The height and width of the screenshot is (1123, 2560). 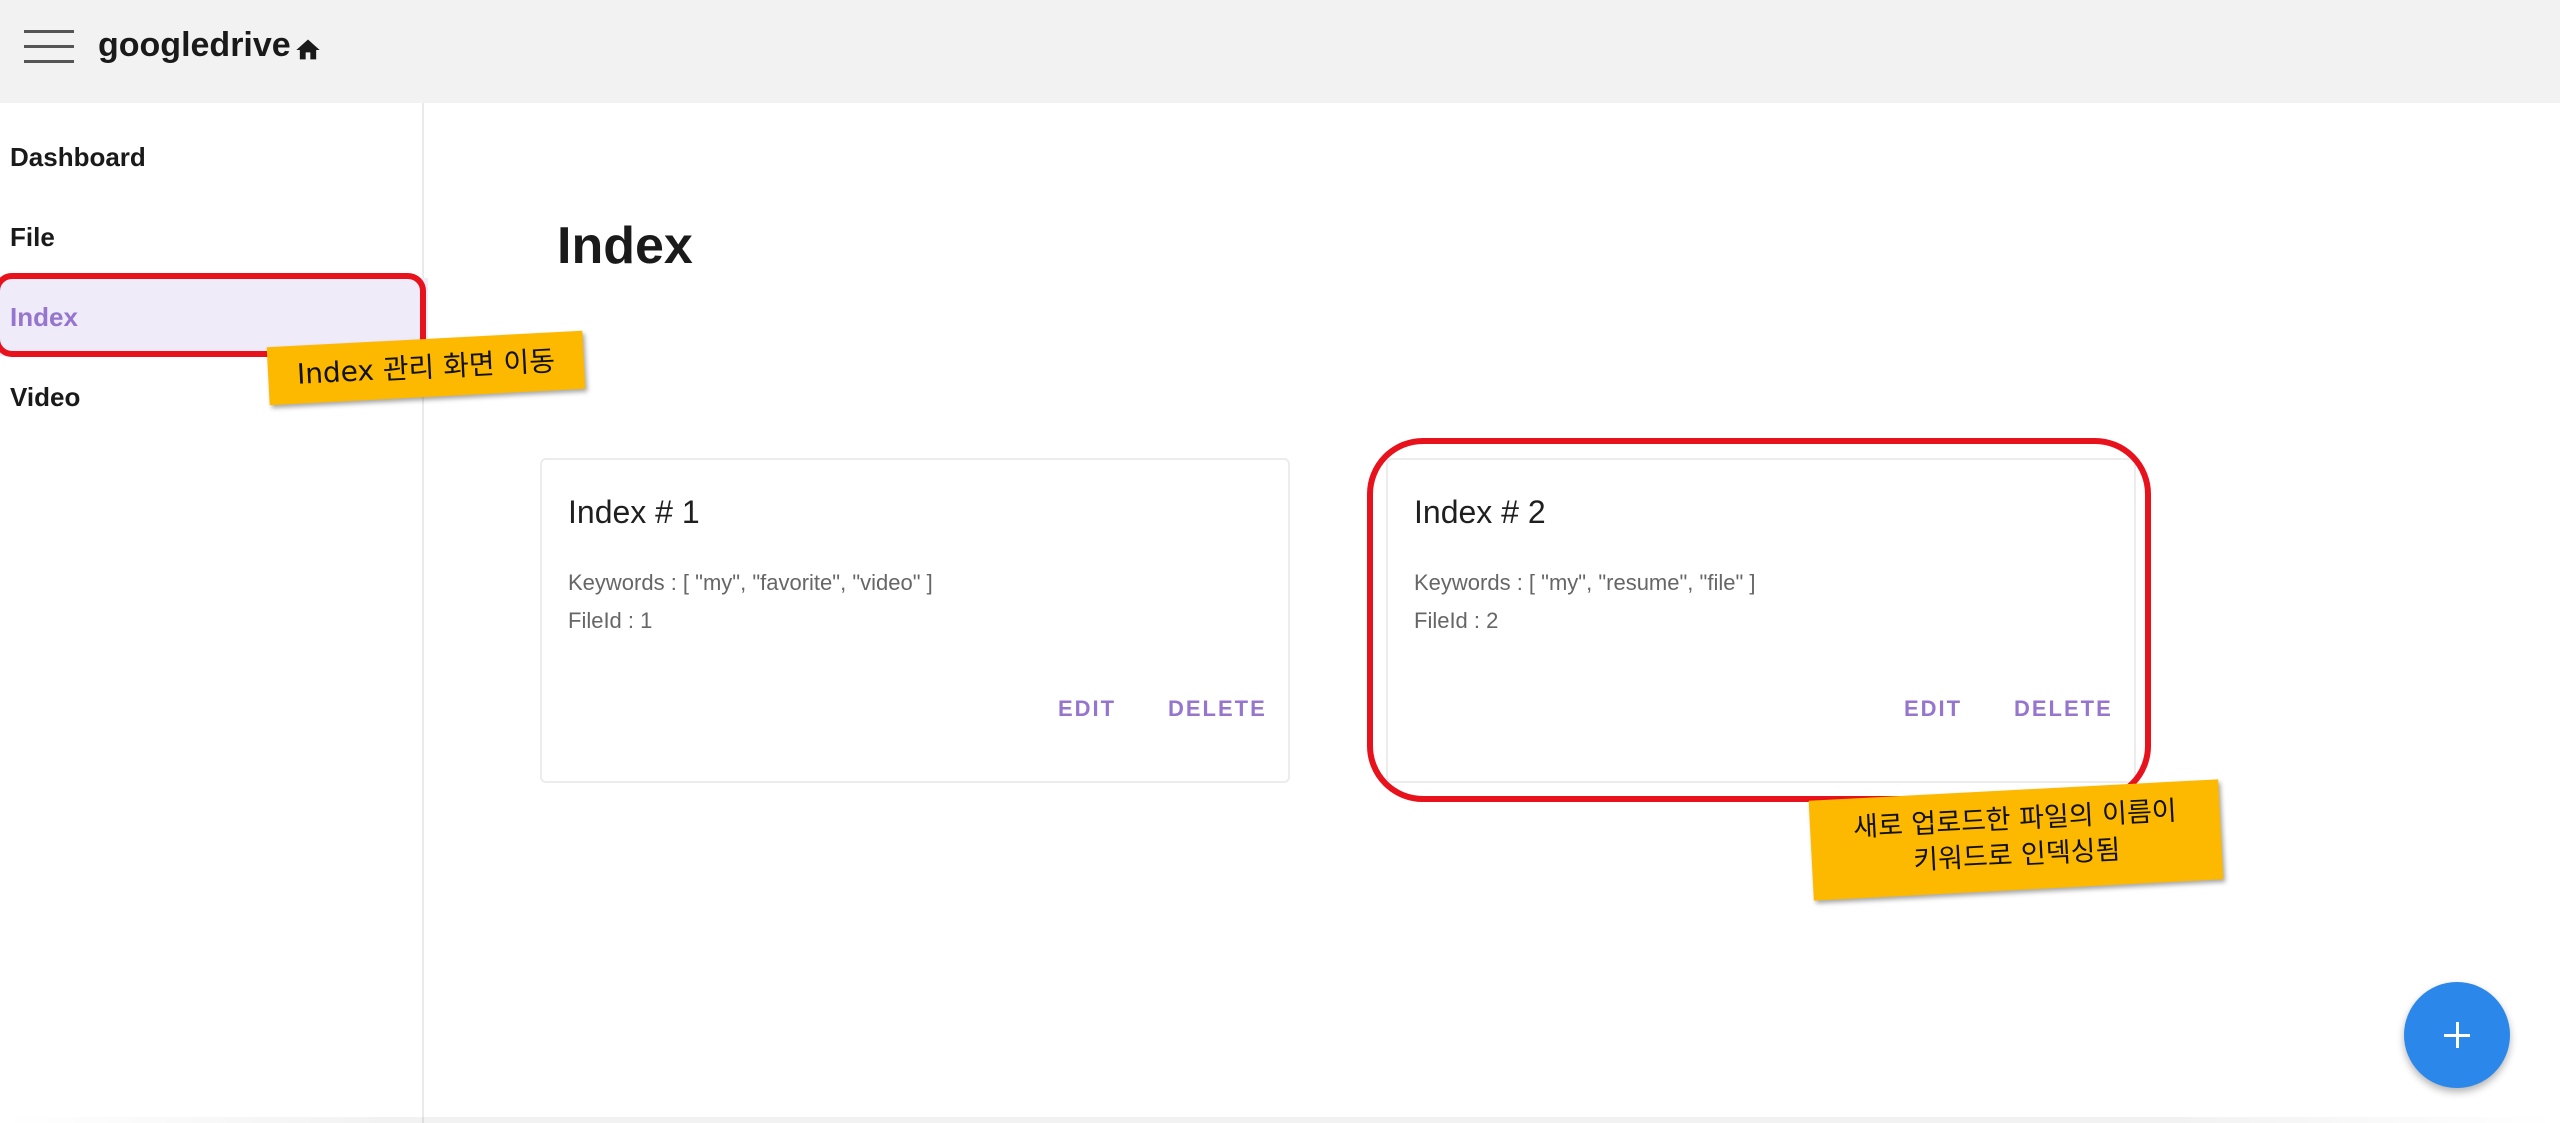 What do you see at coordinates (634, 512) in the screenshot?
I see `card-title: Index # 1` at bounding box center [634, 512].